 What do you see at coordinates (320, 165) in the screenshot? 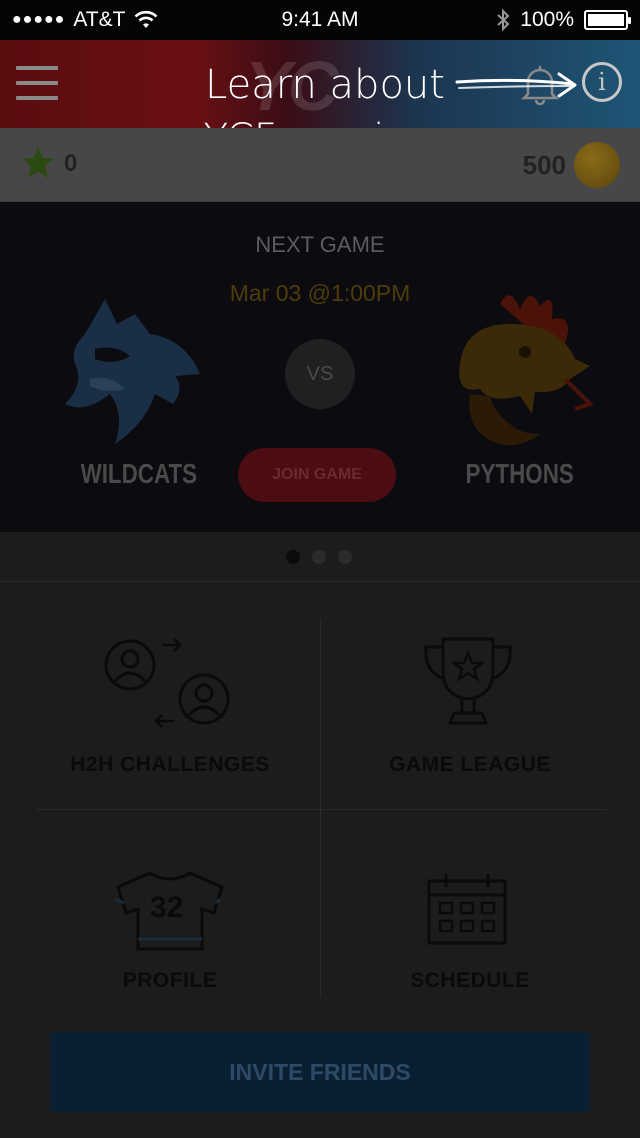
I see `score-bar: 0 500` at bounding box center [320, 165].